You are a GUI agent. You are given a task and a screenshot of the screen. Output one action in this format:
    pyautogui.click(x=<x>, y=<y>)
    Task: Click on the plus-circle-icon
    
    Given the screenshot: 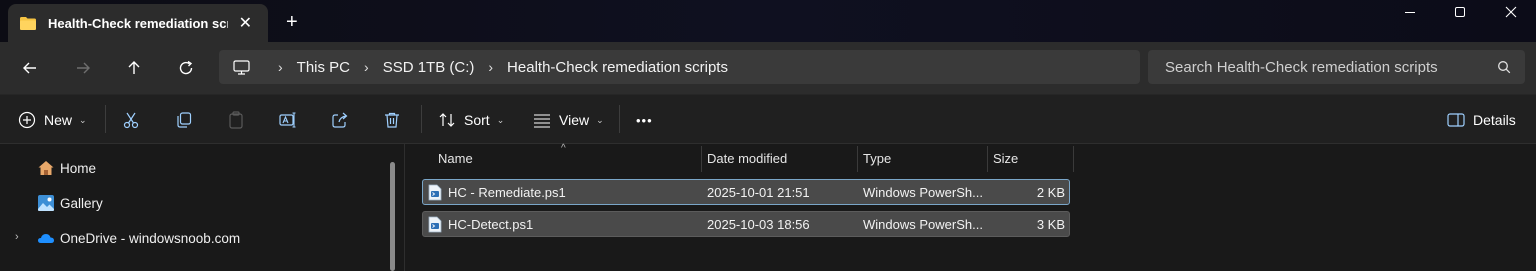 What is the action you would take?
    pyautogui.click(x=27, y=120)
    